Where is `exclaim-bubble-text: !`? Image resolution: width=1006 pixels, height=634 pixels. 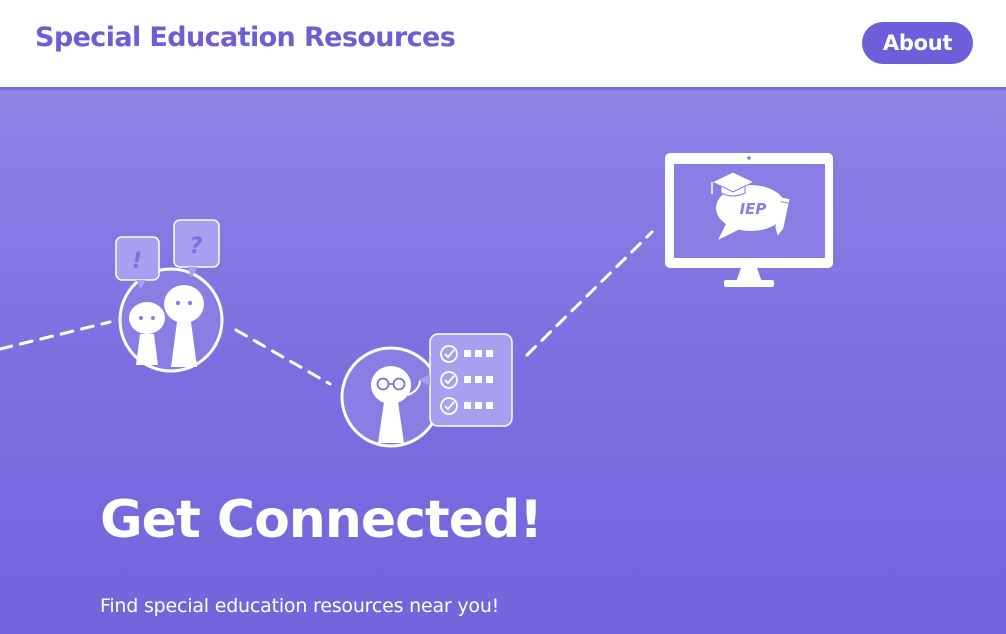
exclaim-bubble-text: ! is located at coordinates (137, 261).